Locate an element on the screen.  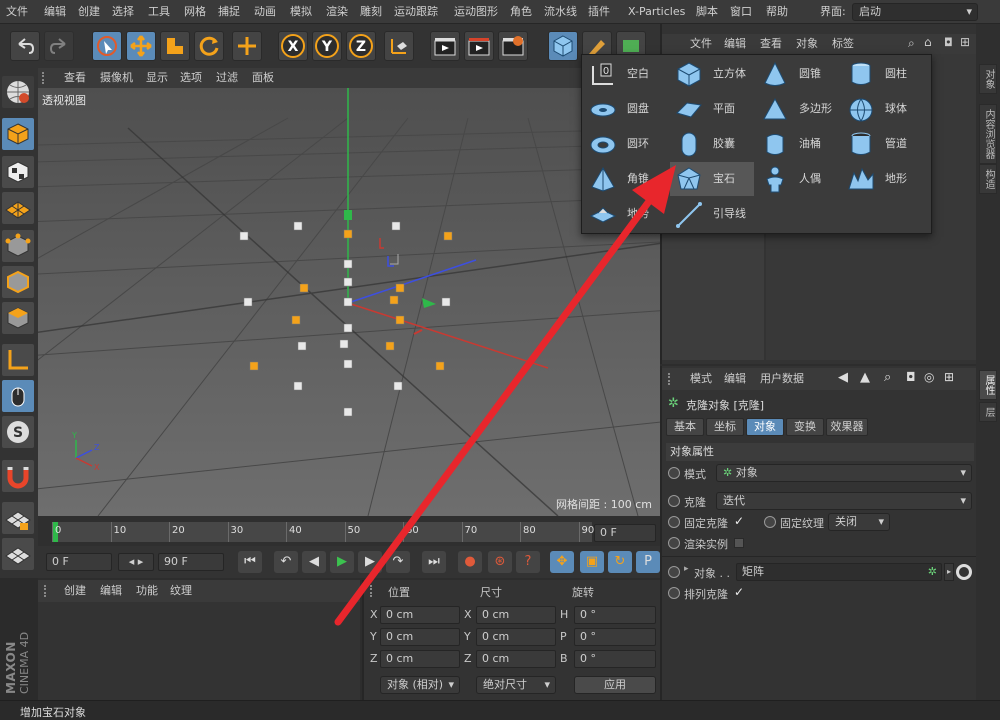
primitive-item-sphere: 球体 is located at coordinates (884, 109).